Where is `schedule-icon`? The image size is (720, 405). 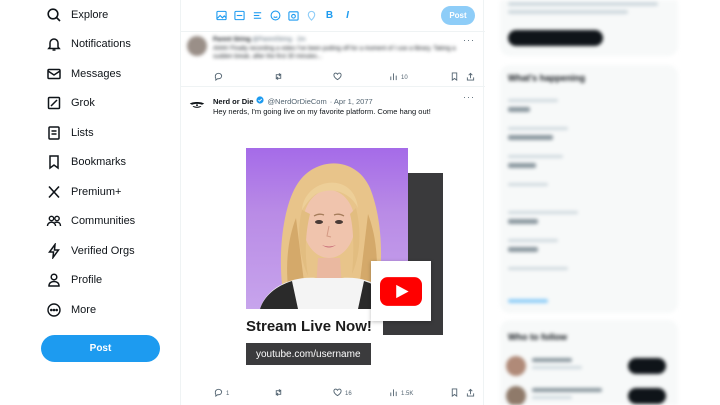
schedule-icon is located at coordinates (293, 15).